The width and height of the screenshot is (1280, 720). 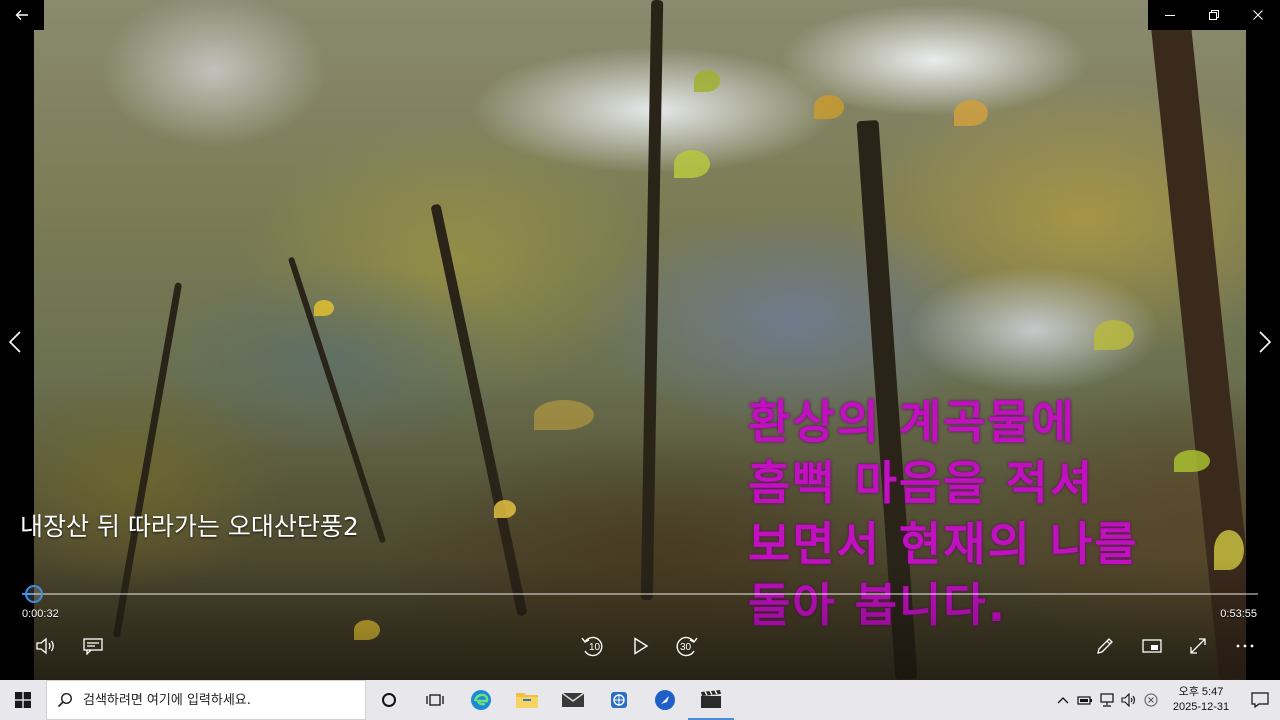 I want to click on previous-button, so click(x=15, y=342).